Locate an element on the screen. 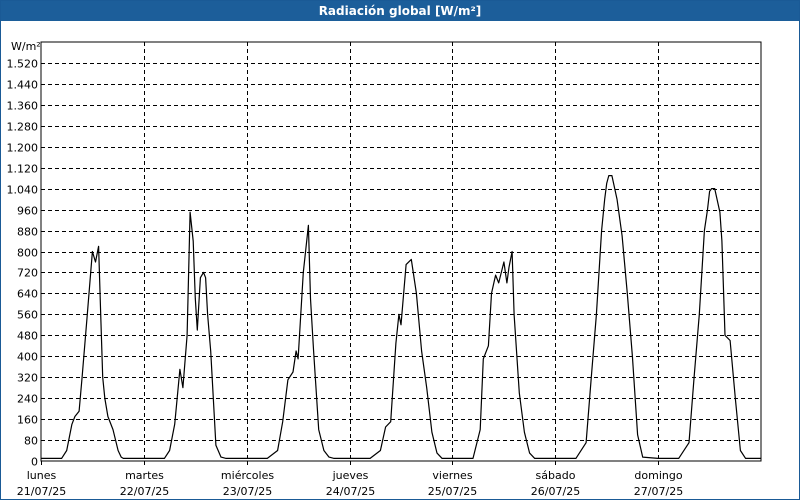 The height and width of the screenshot is (500, 800). y-tick-label: 560 is located at coordinates (27, 315).